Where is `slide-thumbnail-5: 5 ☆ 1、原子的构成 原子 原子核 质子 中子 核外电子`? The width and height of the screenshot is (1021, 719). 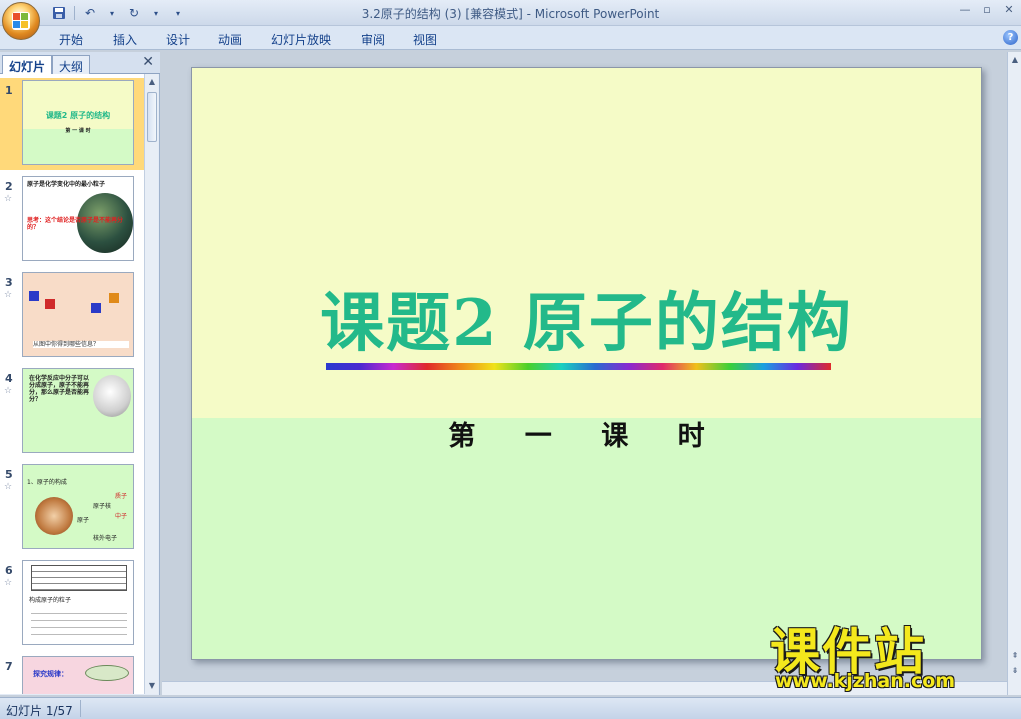 slide-thumbnail-5: 5 ☆ 1、原子的构成 原子 原子核 质子 中子 核外电子 is located at coordinates (72, 508).